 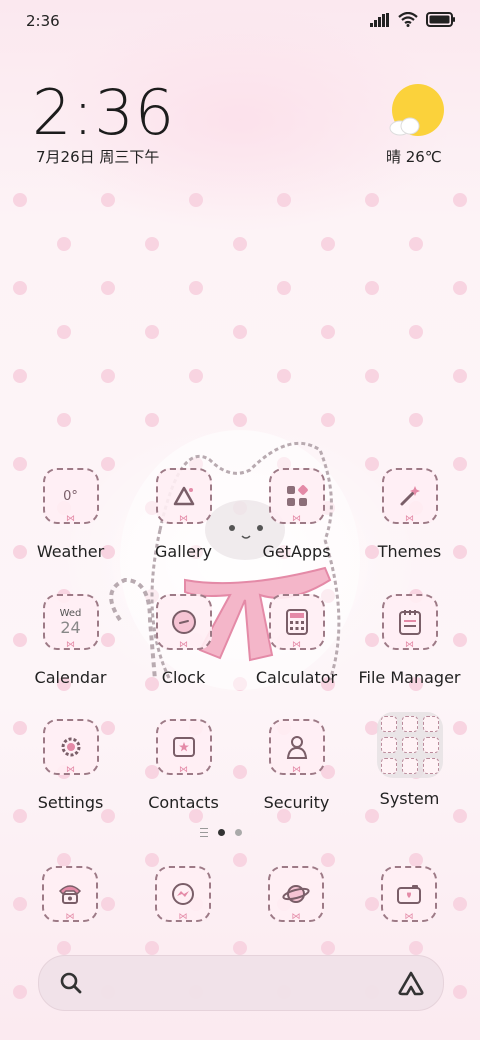 I want to click on camera-glyph-icon, so click(x=409, y=894).